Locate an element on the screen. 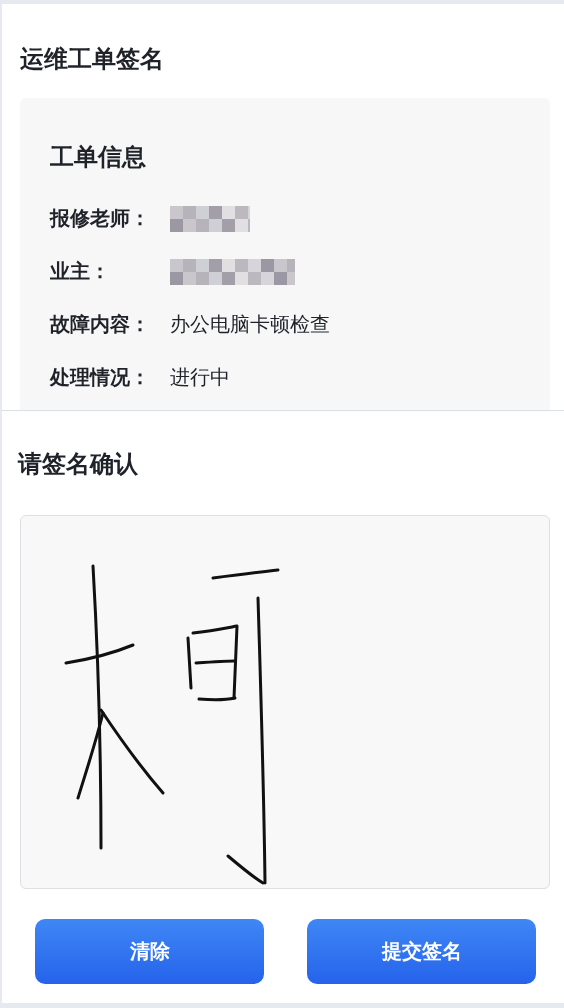 The width and height of the screenshot is (564, 1008). clear-button: 清除 is located at coordinates (149, 951).